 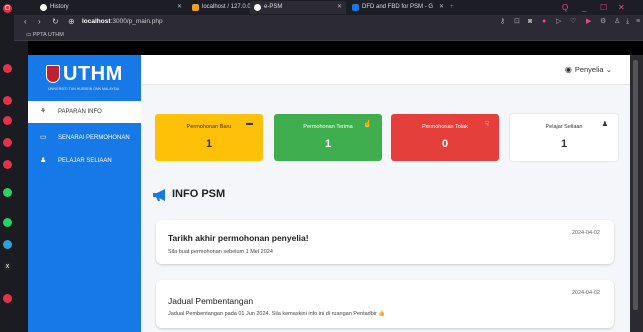 I want to click on forward-icon: ›, so click(x=39, y=22).